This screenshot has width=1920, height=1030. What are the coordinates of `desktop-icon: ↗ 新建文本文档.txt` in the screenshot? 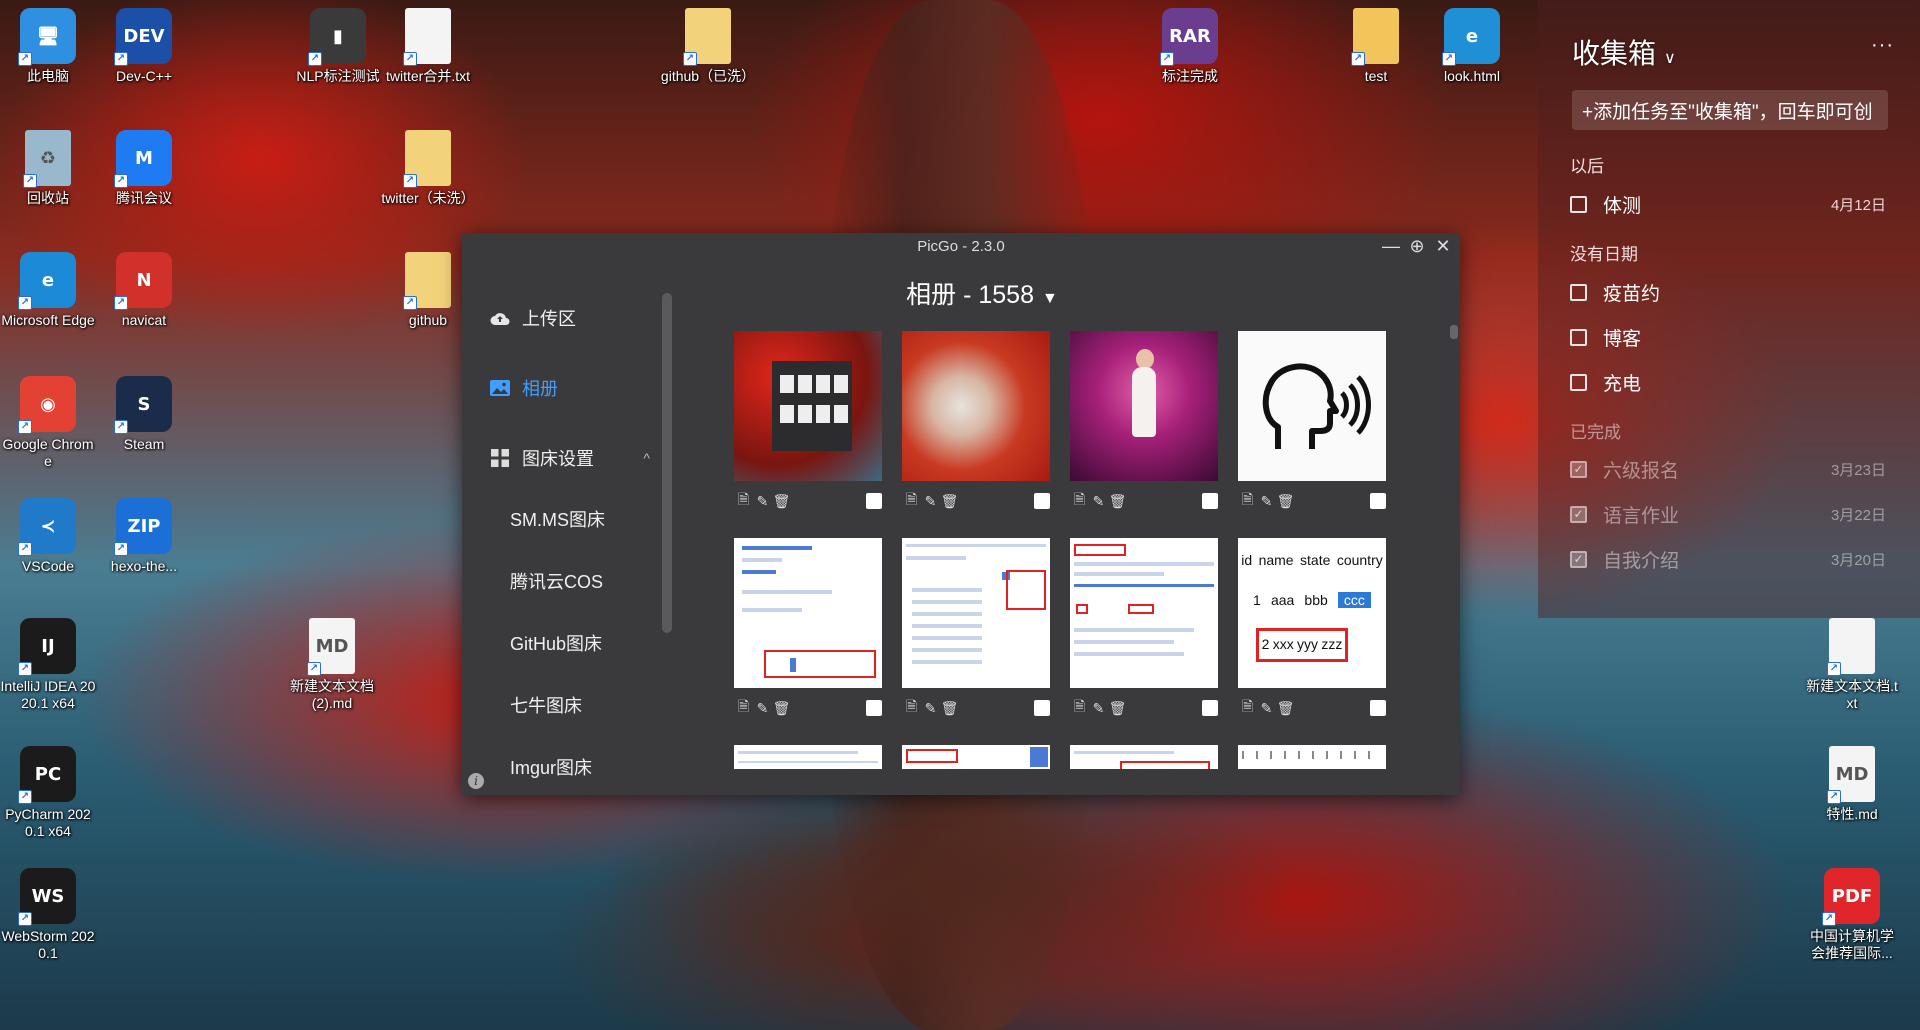 It's located at (1852, 665).